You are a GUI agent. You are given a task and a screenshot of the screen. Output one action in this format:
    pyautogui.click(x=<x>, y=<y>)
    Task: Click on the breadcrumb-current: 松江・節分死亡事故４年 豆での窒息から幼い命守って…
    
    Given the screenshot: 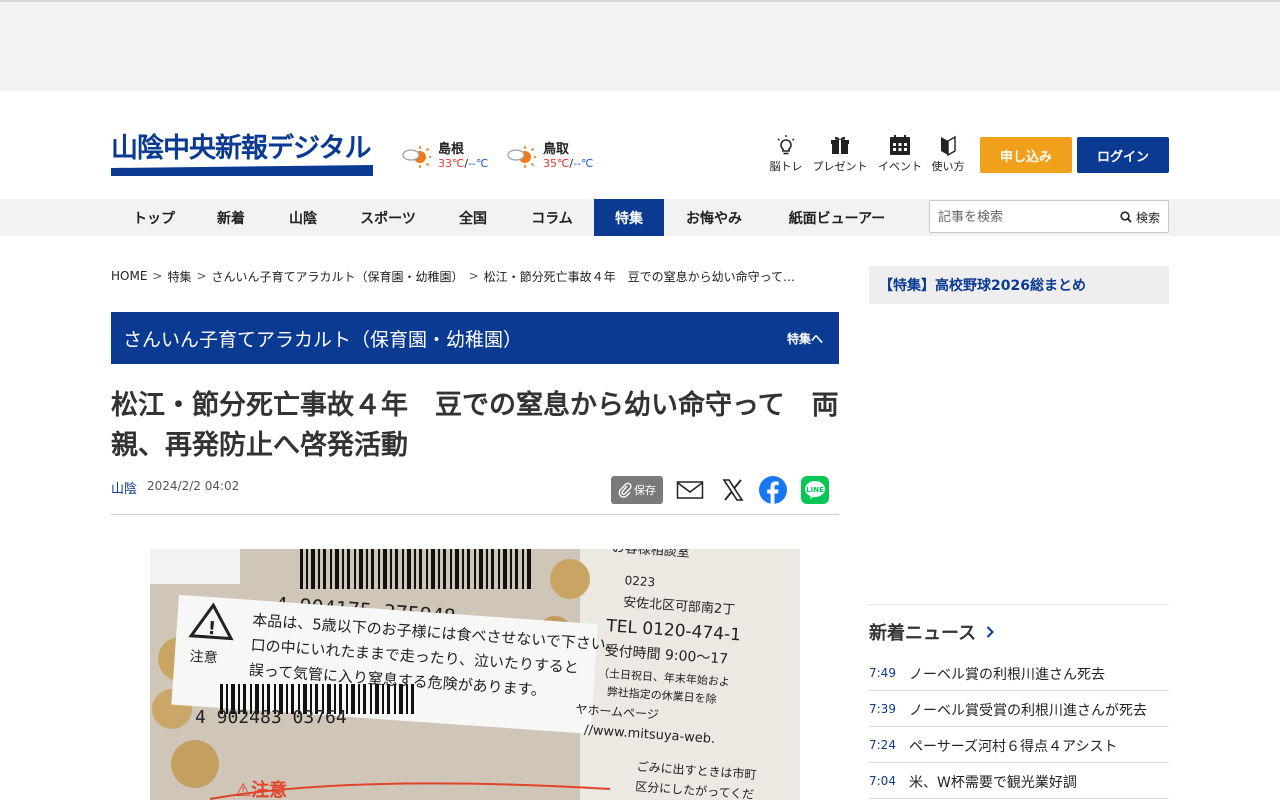 What is the action you would take?
    pyautogui.click(x=639, y=276)
    